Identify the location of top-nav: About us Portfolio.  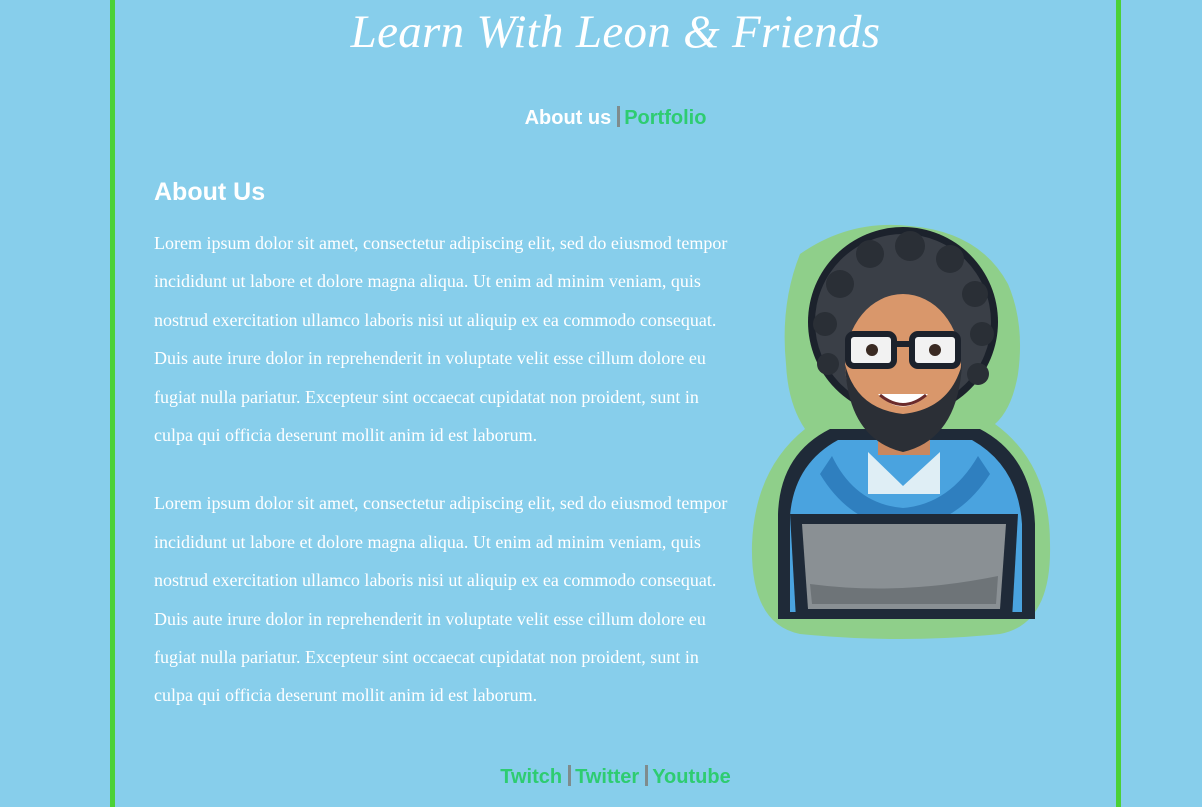
(615, 118).